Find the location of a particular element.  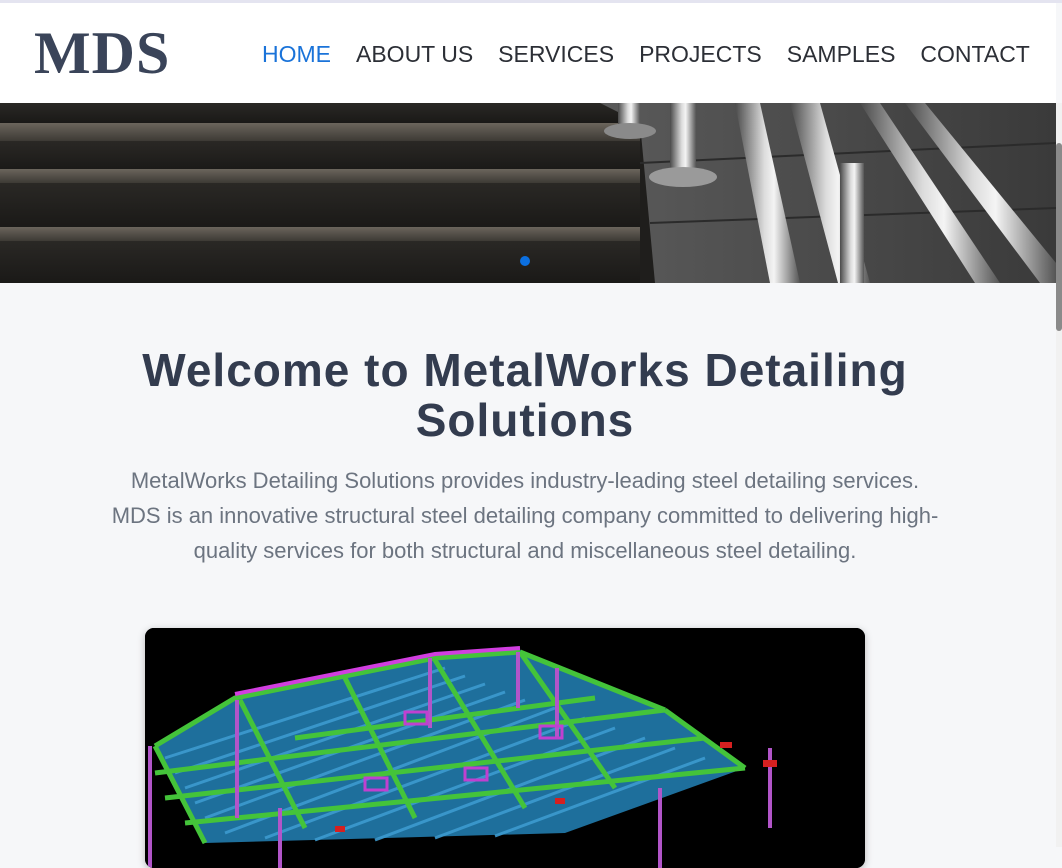

nav-contact: CONTACT is located at coordinates (974, 54).